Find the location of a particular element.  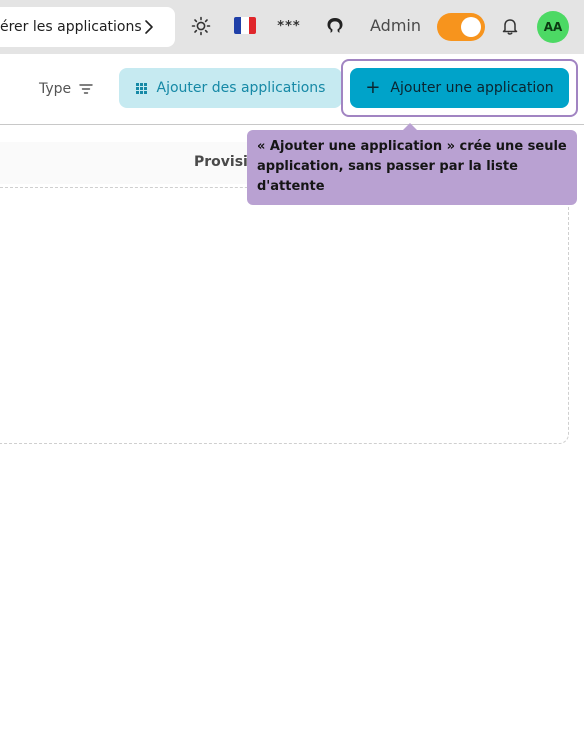

add-multiple-apps-label: Ajouter des applications is located at coordinates (241, 88).